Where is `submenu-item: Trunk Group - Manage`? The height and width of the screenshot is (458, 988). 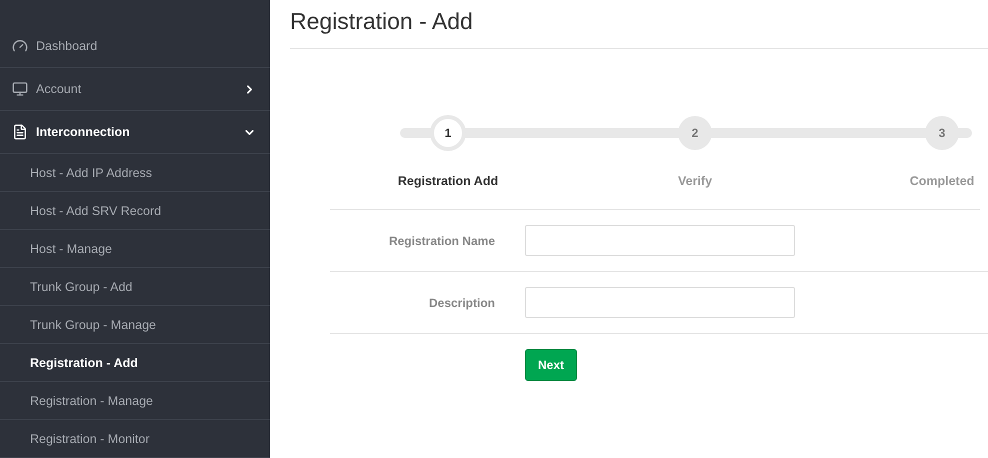
submenu-item: Trunk Group - Manage is located at coordinates (135, 325).